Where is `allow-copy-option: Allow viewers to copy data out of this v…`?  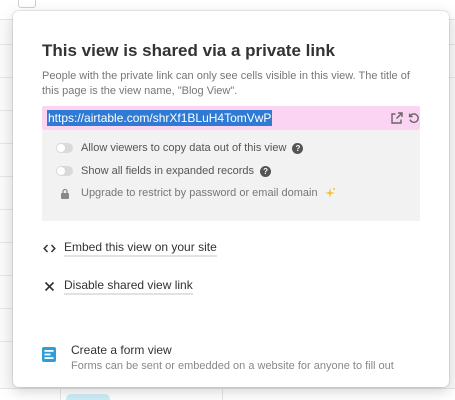 allow-copy-option: Allow viewers to copy data out of this v… is located at coordinates (180, 148).